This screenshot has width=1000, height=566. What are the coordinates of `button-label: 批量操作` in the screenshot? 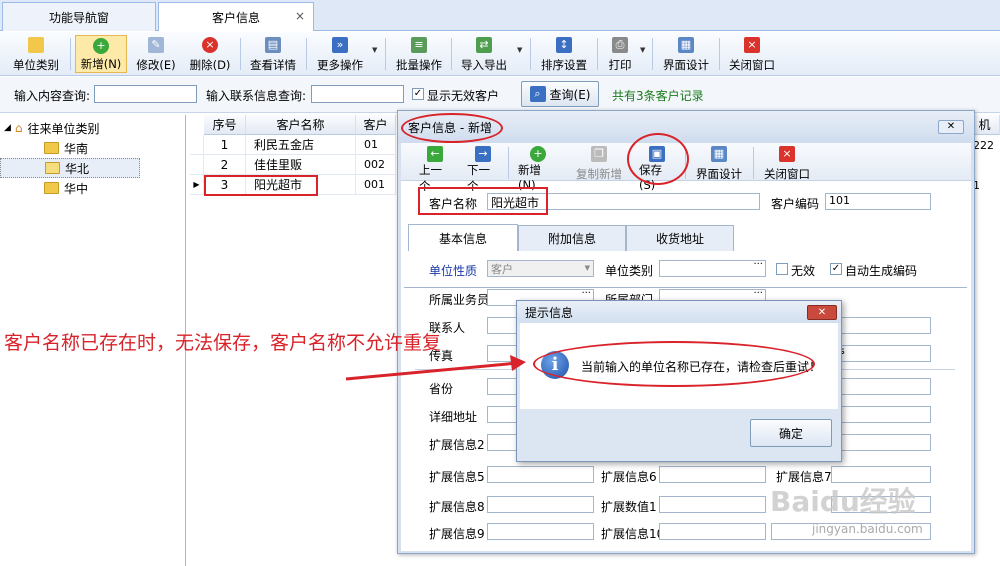 It's located at (419, 65).